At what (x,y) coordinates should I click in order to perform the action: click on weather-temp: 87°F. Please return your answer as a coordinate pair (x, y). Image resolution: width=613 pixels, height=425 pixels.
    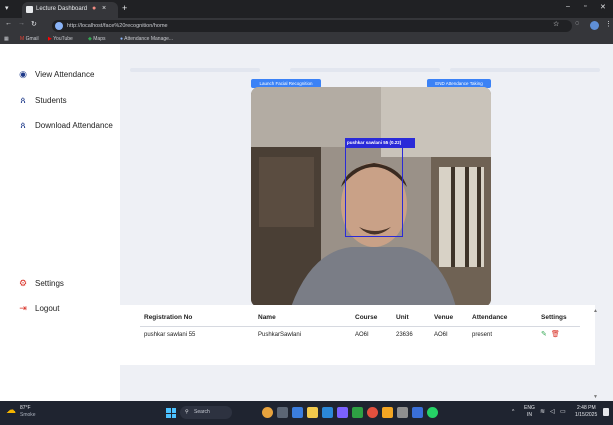
    Looking at the image, I should click on (25, 408).